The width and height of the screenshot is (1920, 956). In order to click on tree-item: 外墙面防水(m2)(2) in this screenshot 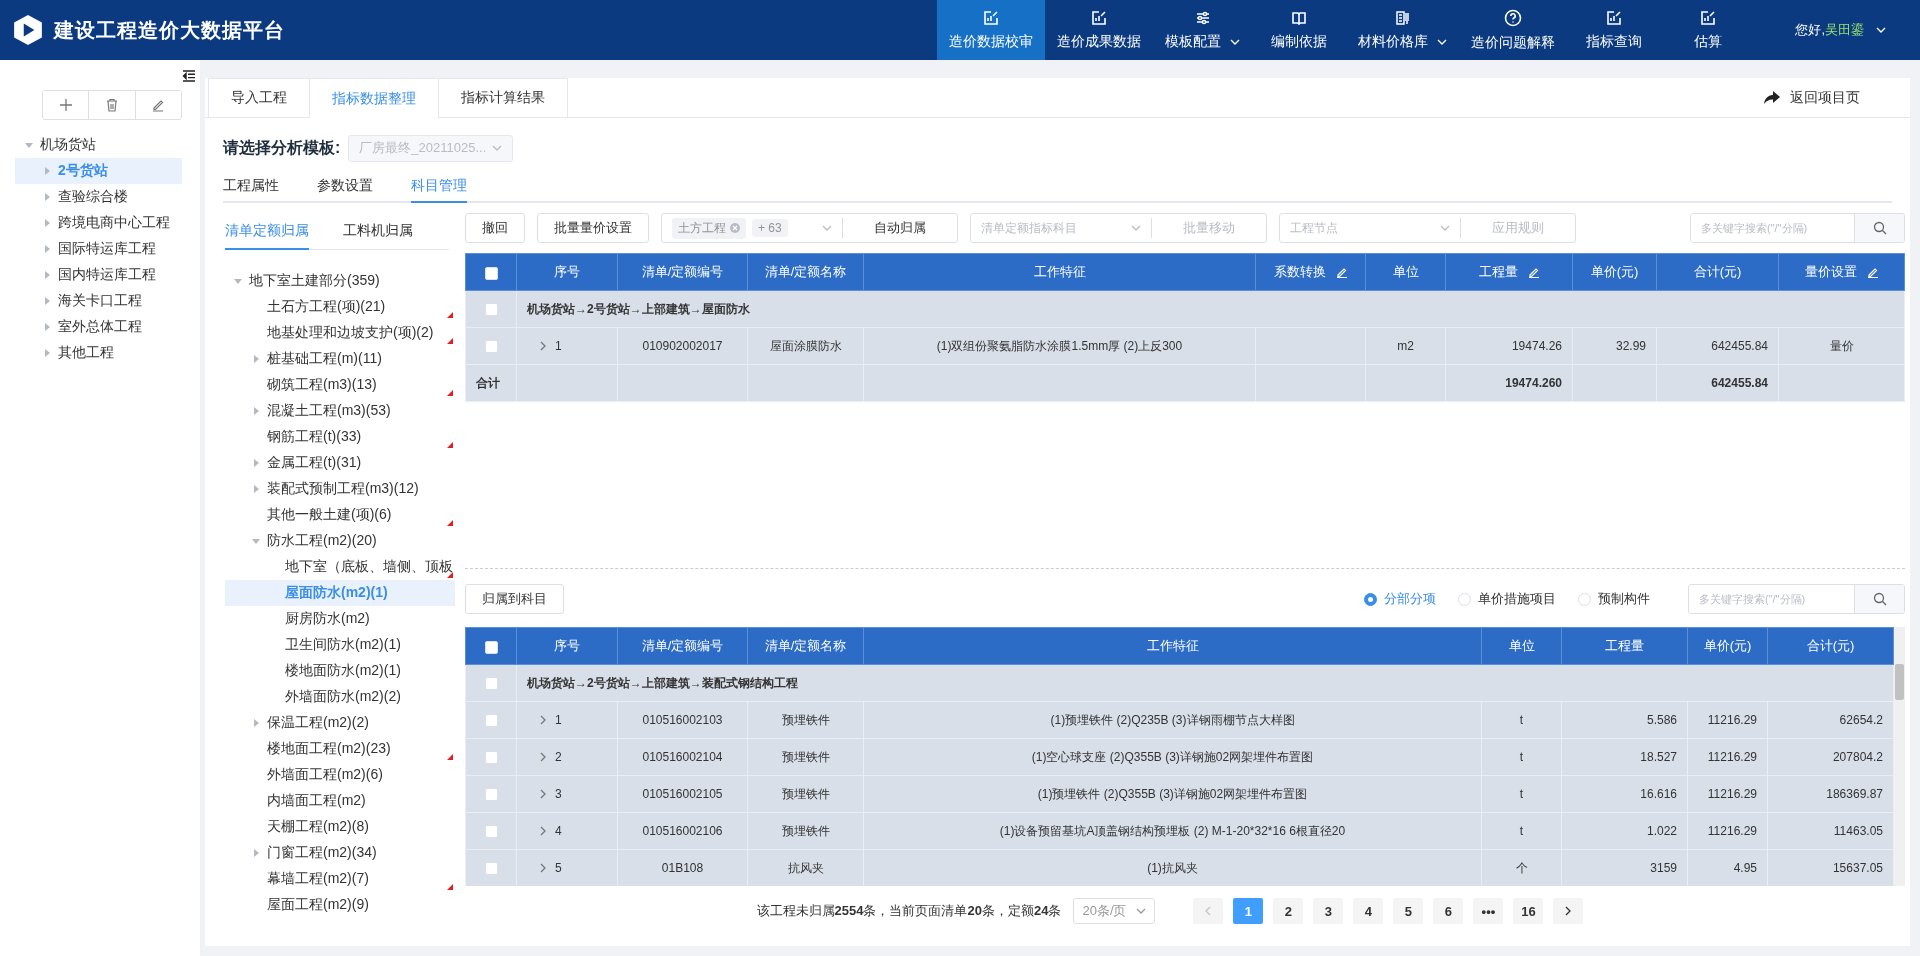, I will do `click(340, 697)`.